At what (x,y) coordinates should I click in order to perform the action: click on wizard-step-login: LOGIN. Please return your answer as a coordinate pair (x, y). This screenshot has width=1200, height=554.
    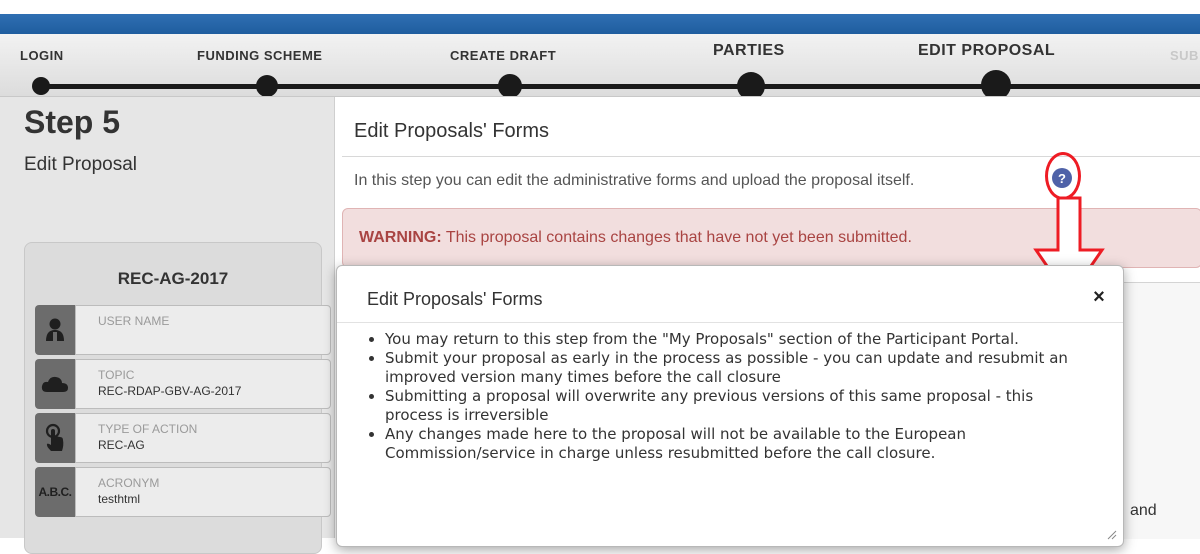
    Looking at the image, I should click on (42, 55).